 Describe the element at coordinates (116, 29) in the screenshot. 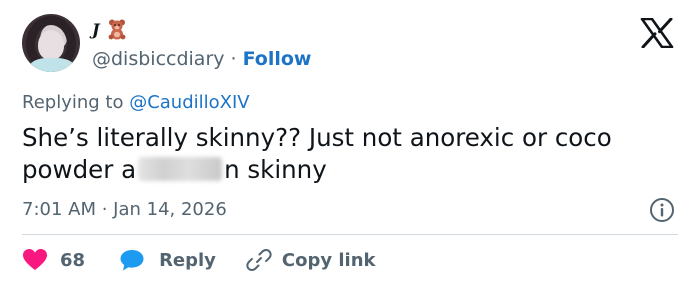

I see `teddy-bear-icon` at that location.